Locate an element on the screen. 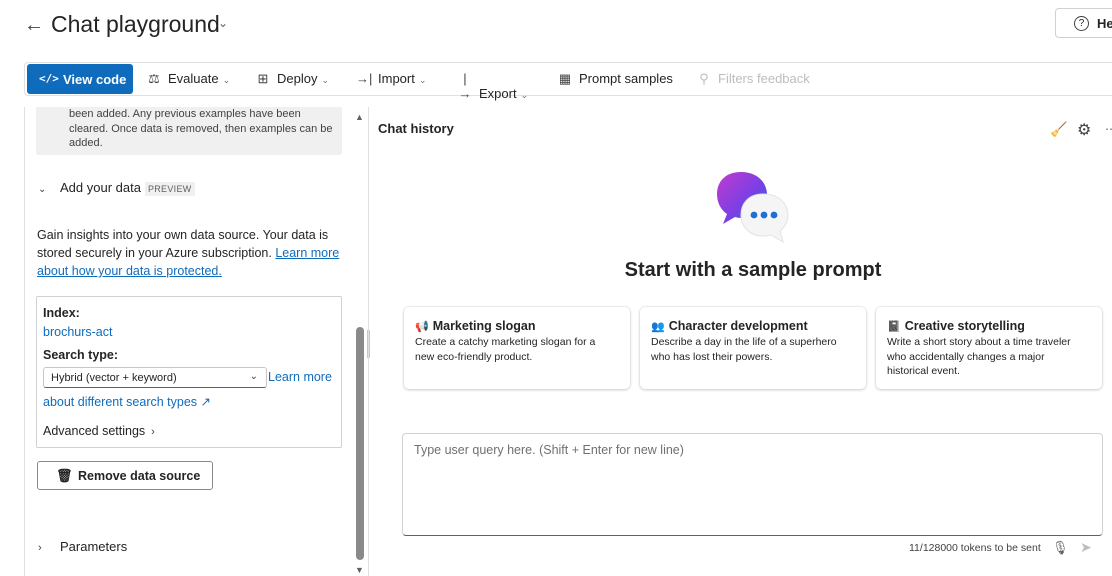 This screenshot has width=1112, height=576. page-header: ← Chat playground ⌄ ? He is located at coordinates (556, 28).